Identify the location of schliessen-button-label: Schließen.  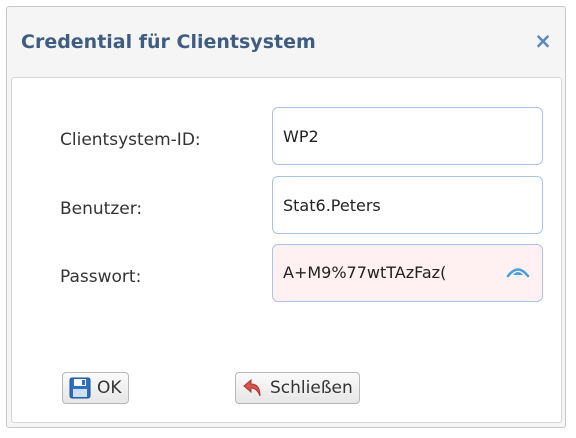
(311, 388).